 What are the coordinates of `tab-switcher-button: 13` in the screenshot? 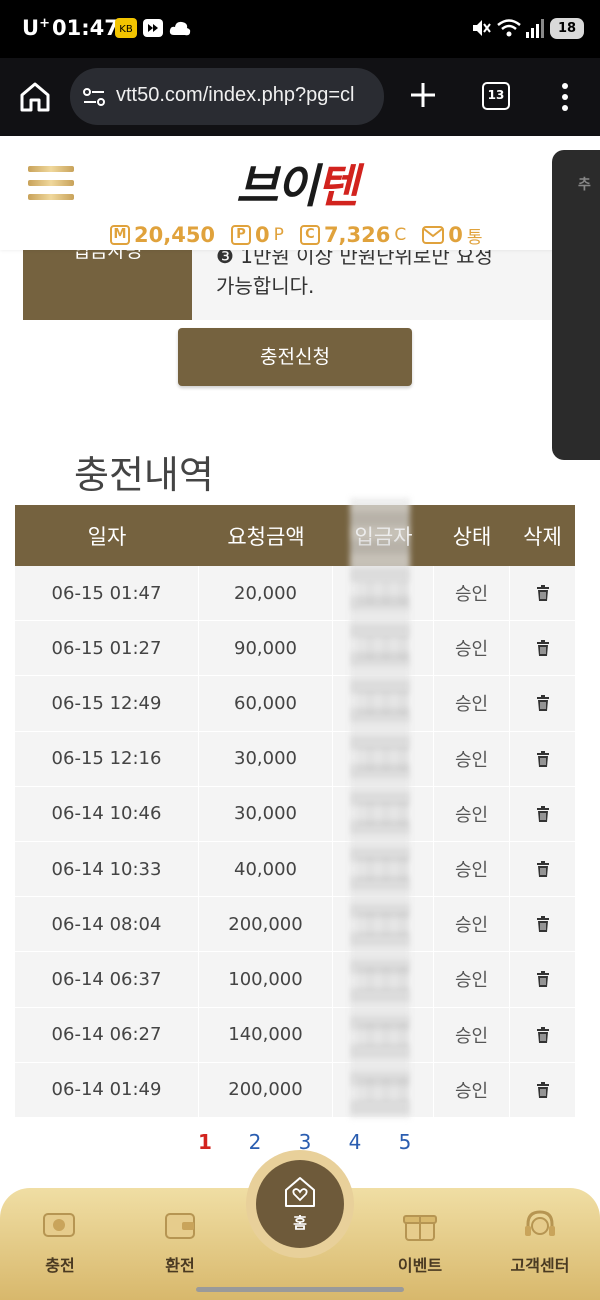 It's located at (496, 96).